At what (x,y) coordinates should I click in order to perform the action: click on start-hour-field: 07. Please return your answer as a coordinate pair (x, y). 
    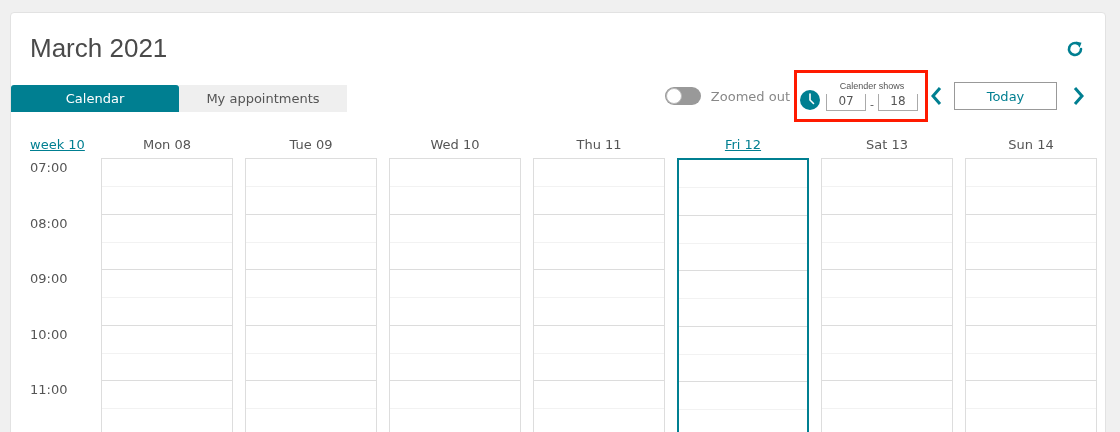
    Looking at the image, I should click on (846, 102).